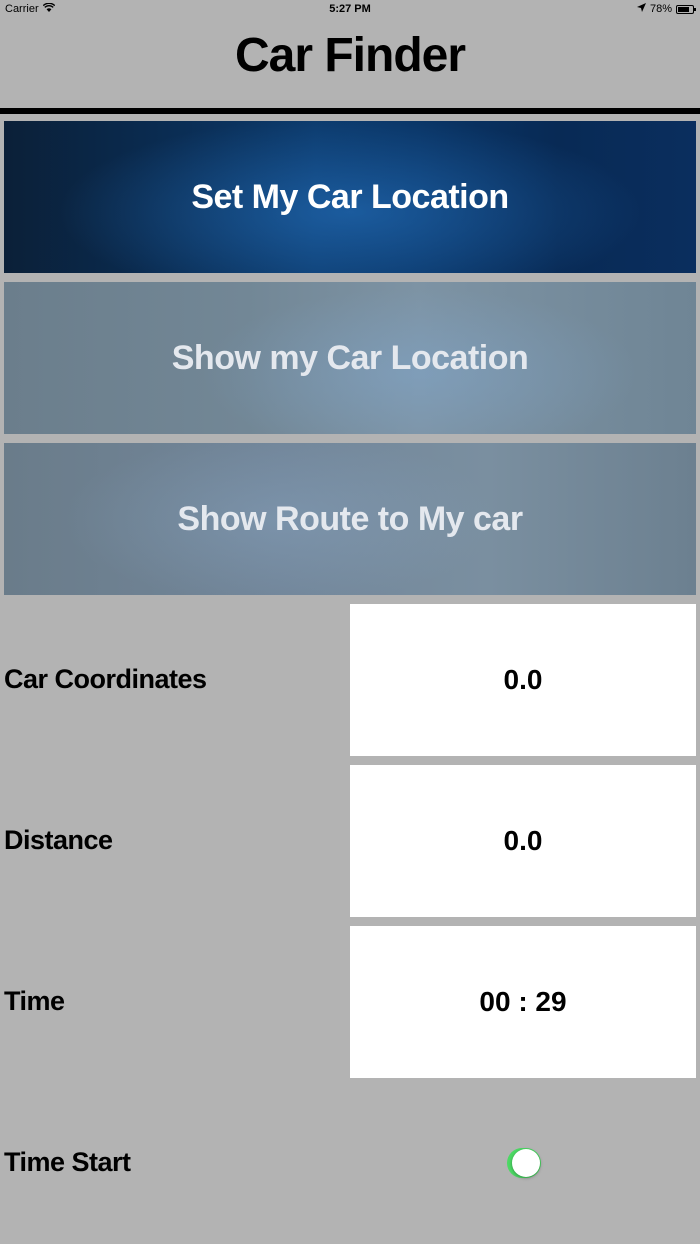  I want to click on distance-value: 0.0, so click(523, 841).